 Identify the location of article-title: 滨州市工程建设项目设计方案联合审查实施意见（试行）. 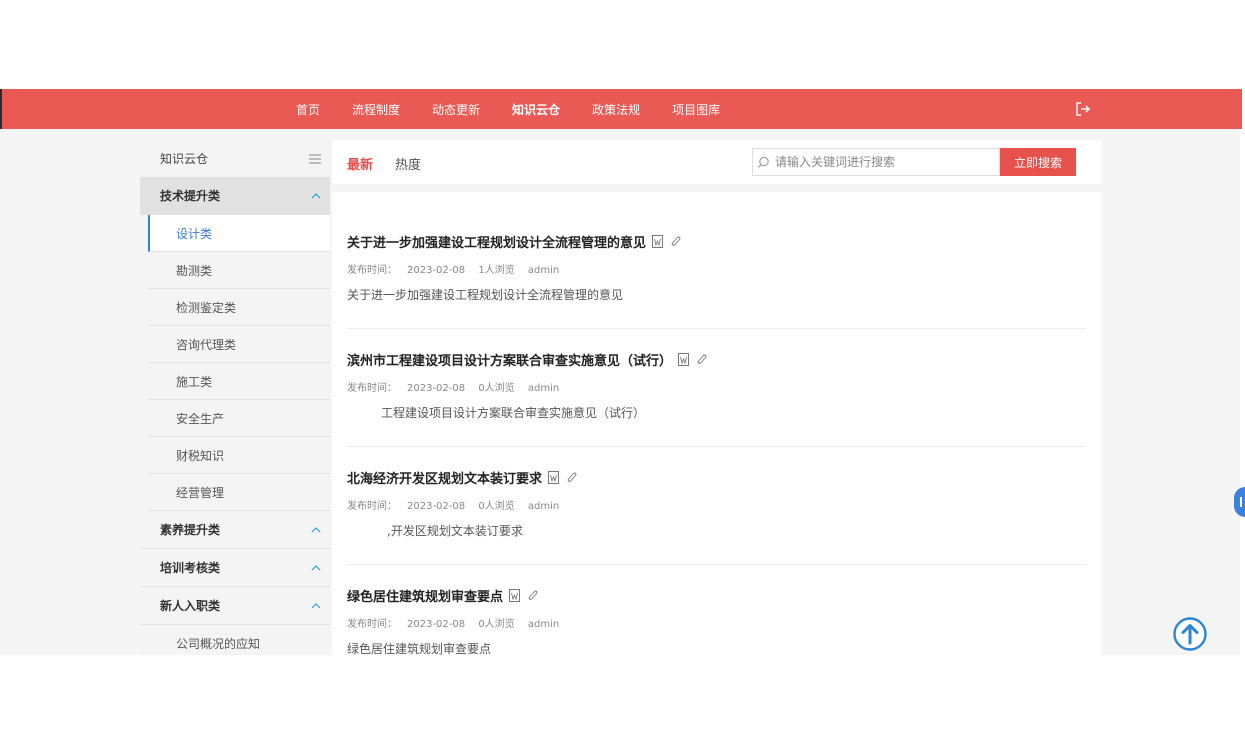
(527, 359).